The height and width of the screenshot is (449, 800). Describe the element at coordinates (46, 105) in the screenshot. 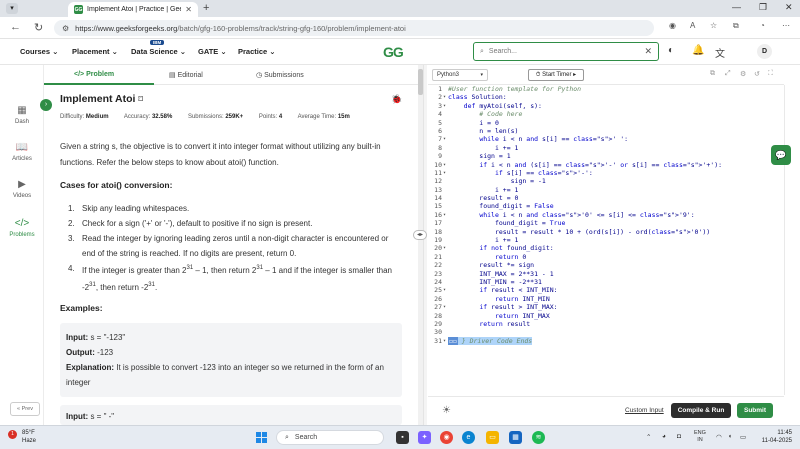

I see `collapse-sidebar-button: ›` at that location.